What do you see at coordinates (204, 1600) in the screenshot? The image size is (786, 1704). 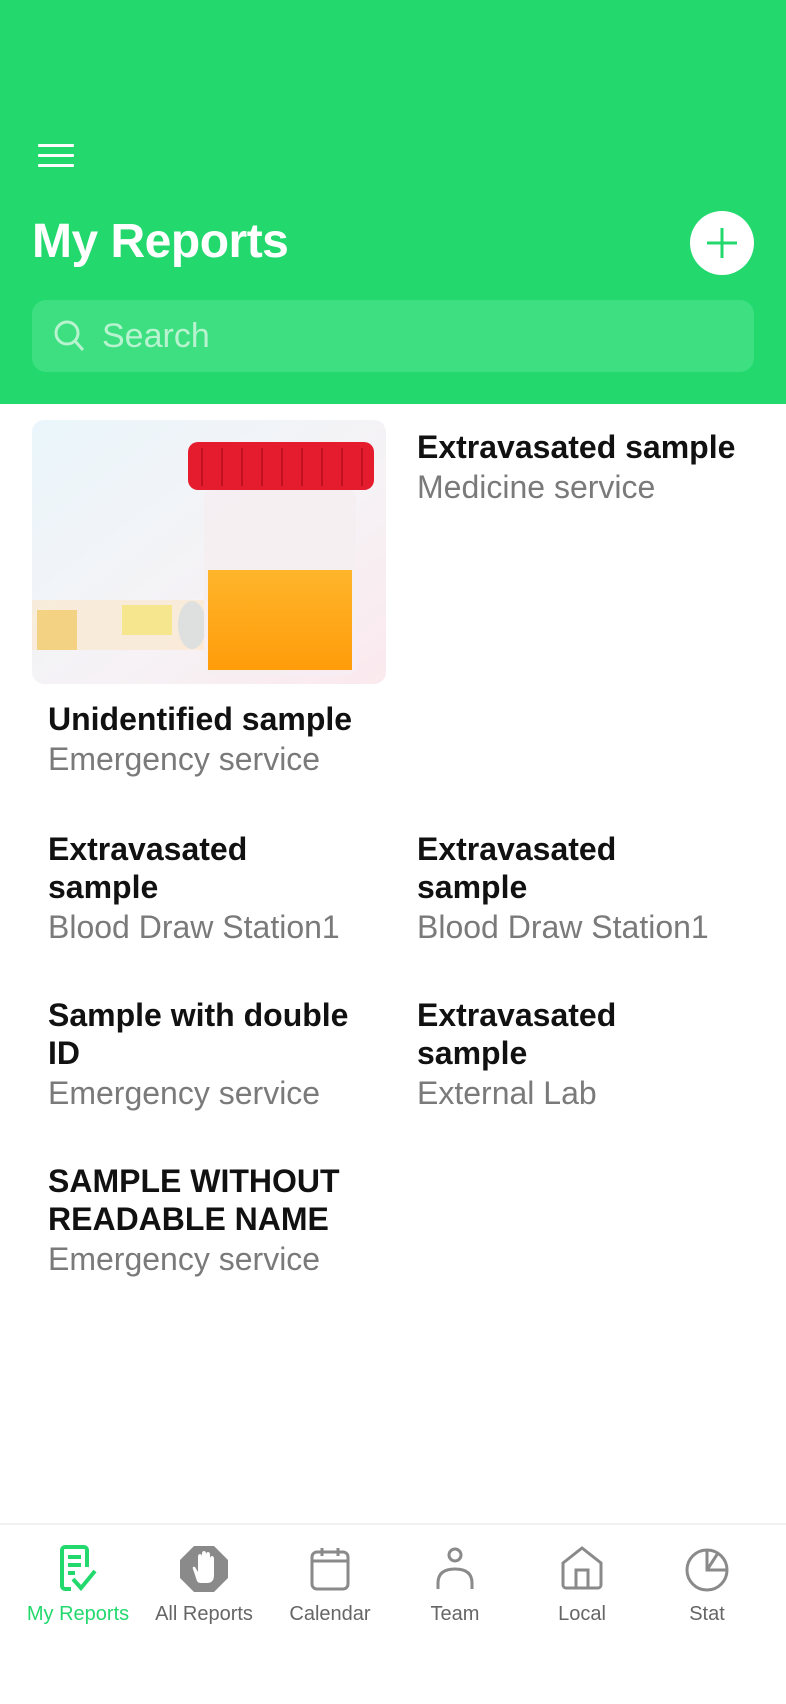 I see `nav-all-reports: All Reports` at bounding box center [204, 1600].